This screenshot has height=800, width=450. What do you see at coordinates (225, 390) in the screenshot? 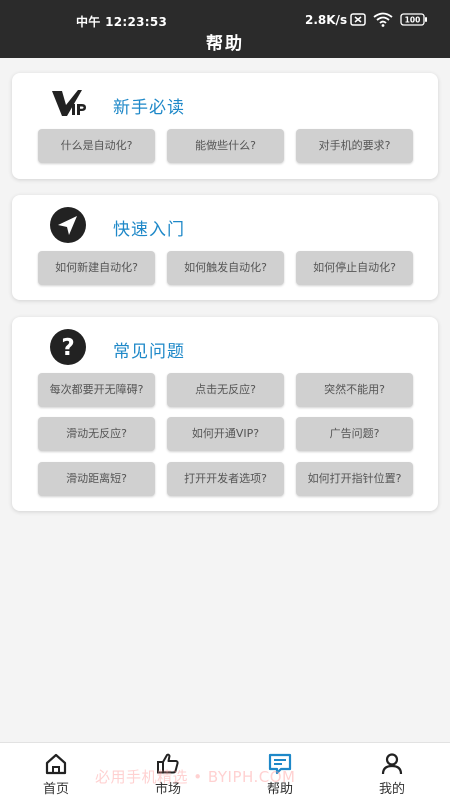
I see `help-item-click-no-response: 点击无反应?` at bounding box center [225, 390].